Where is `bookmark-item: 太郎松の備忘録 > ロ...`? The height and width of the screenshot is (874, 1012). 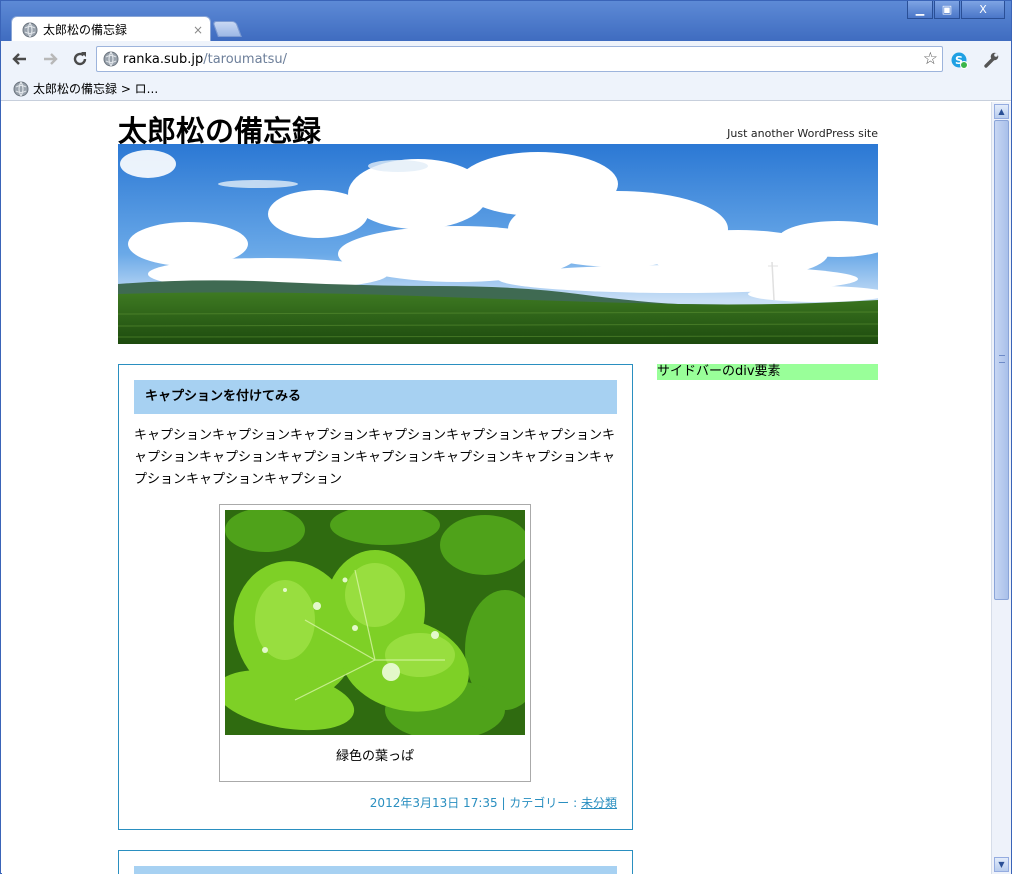
bookmark-item: 太郎松の備忘録 > ロ... is located at coordinates (95, 88).